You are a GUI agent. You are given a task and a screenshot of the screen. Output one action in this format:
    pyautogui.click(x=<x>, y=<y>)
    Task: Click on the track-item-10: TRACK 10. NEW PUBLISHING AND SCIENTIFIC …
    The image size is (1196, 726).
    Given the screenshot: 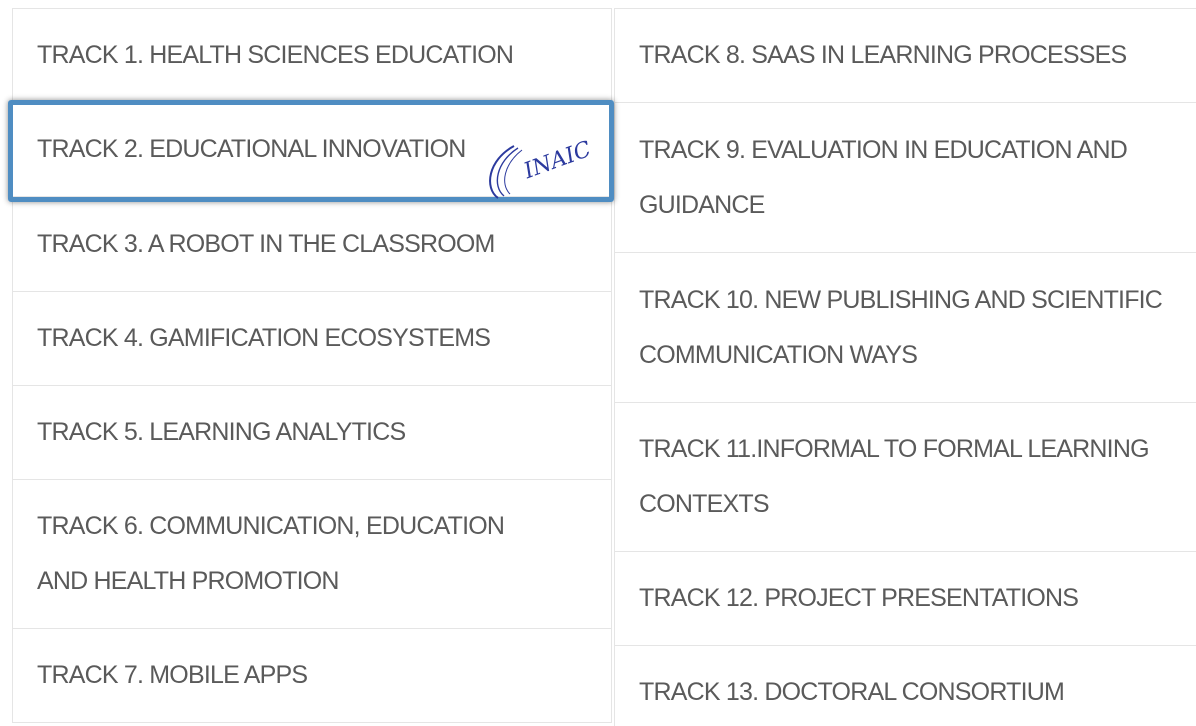 What is the action you would take?
    pyautogui.click(x=905, y=327)
    